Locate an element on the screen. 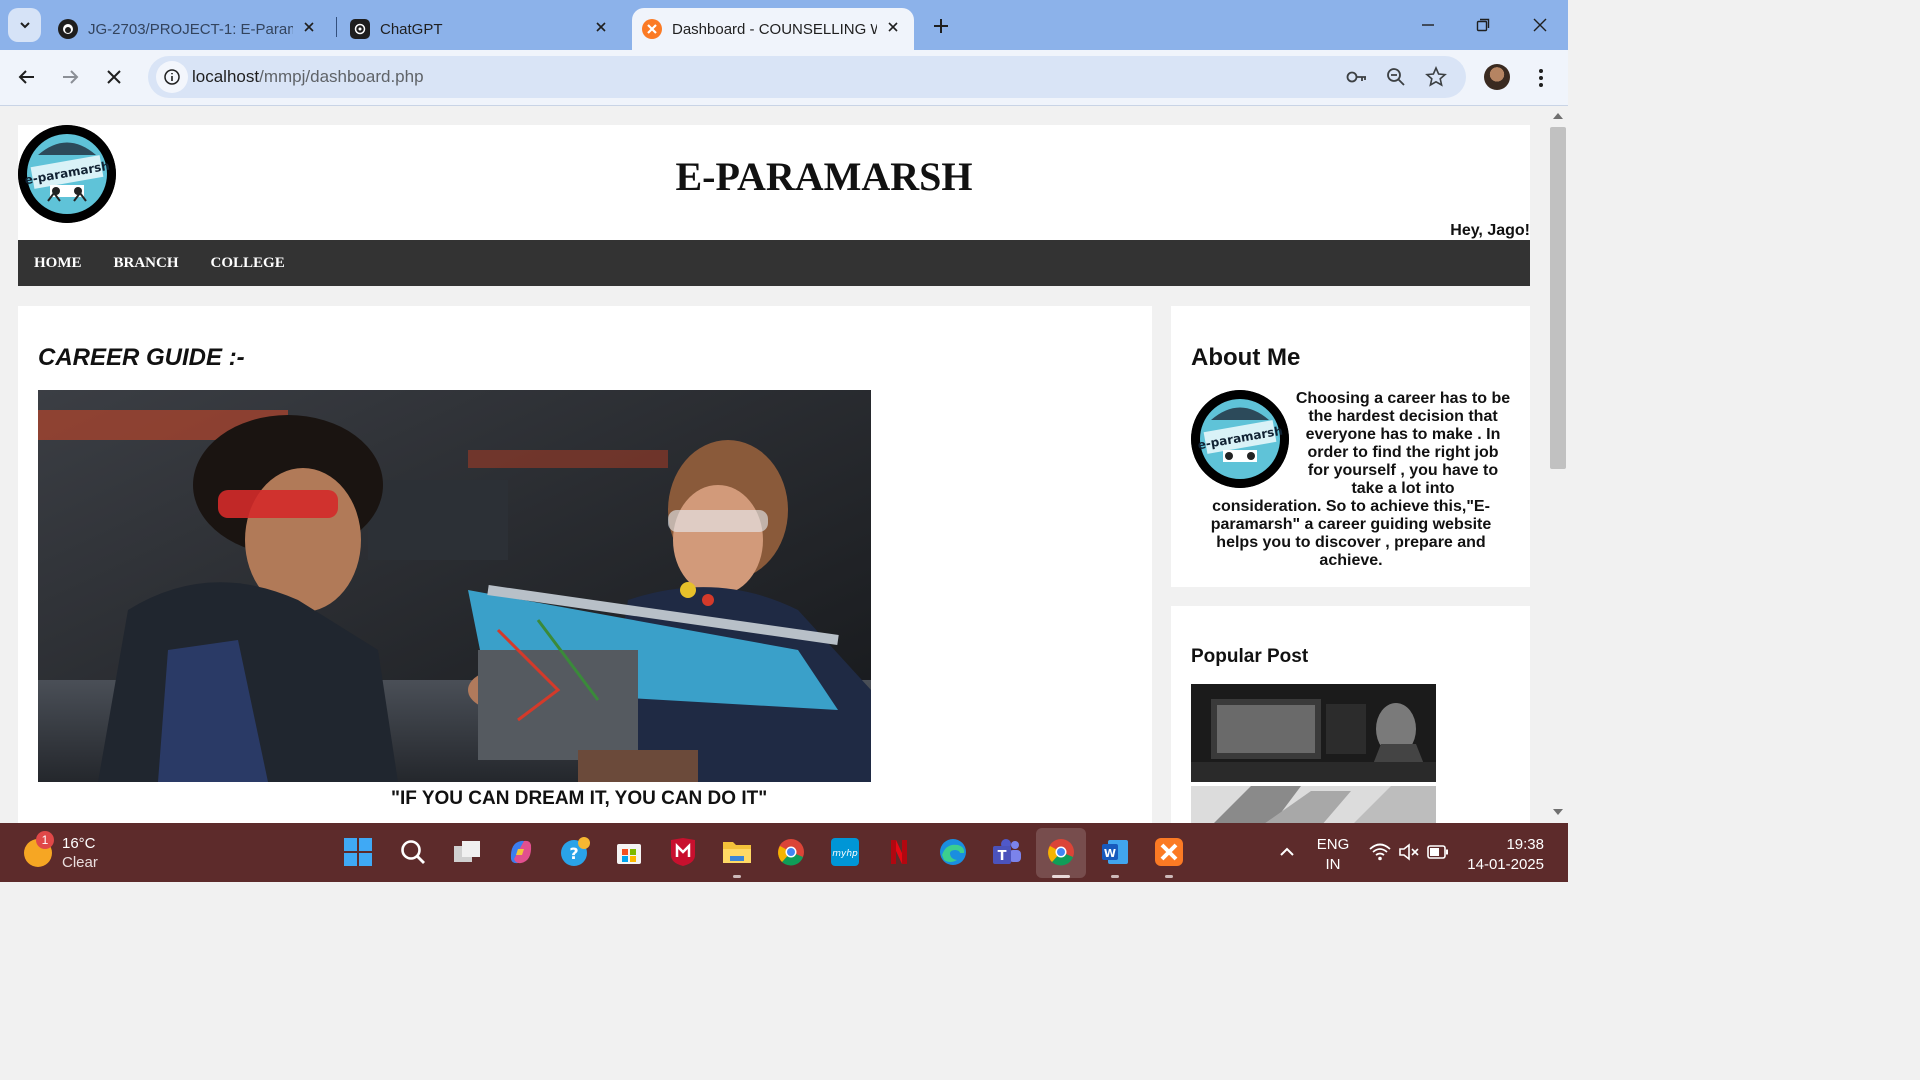 This screenshot has height=1080, width=1920. restore-button is located at coordinates (1483, 25).